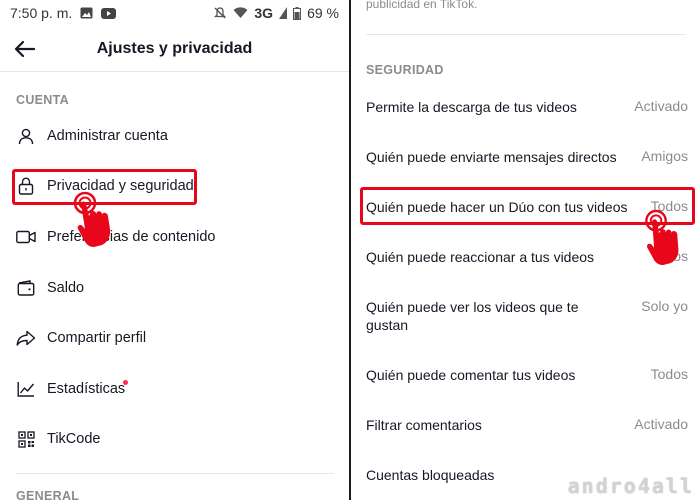 The height and width of the screenshot is (500, 700). What do you see at coordinates (97, 338) in the screenshot?
I see `menu-item-label: Compartir perfil` at bounding box center [97, 338].